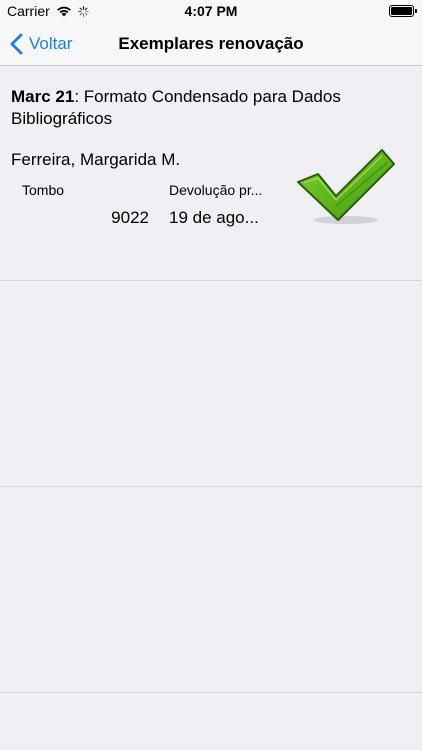 This screenshot has height=750, width=422. What do you see at coordinates (43, 190) in the screenshot?
I see `tombo-header: Tombo` at bounding box center [43, 190].